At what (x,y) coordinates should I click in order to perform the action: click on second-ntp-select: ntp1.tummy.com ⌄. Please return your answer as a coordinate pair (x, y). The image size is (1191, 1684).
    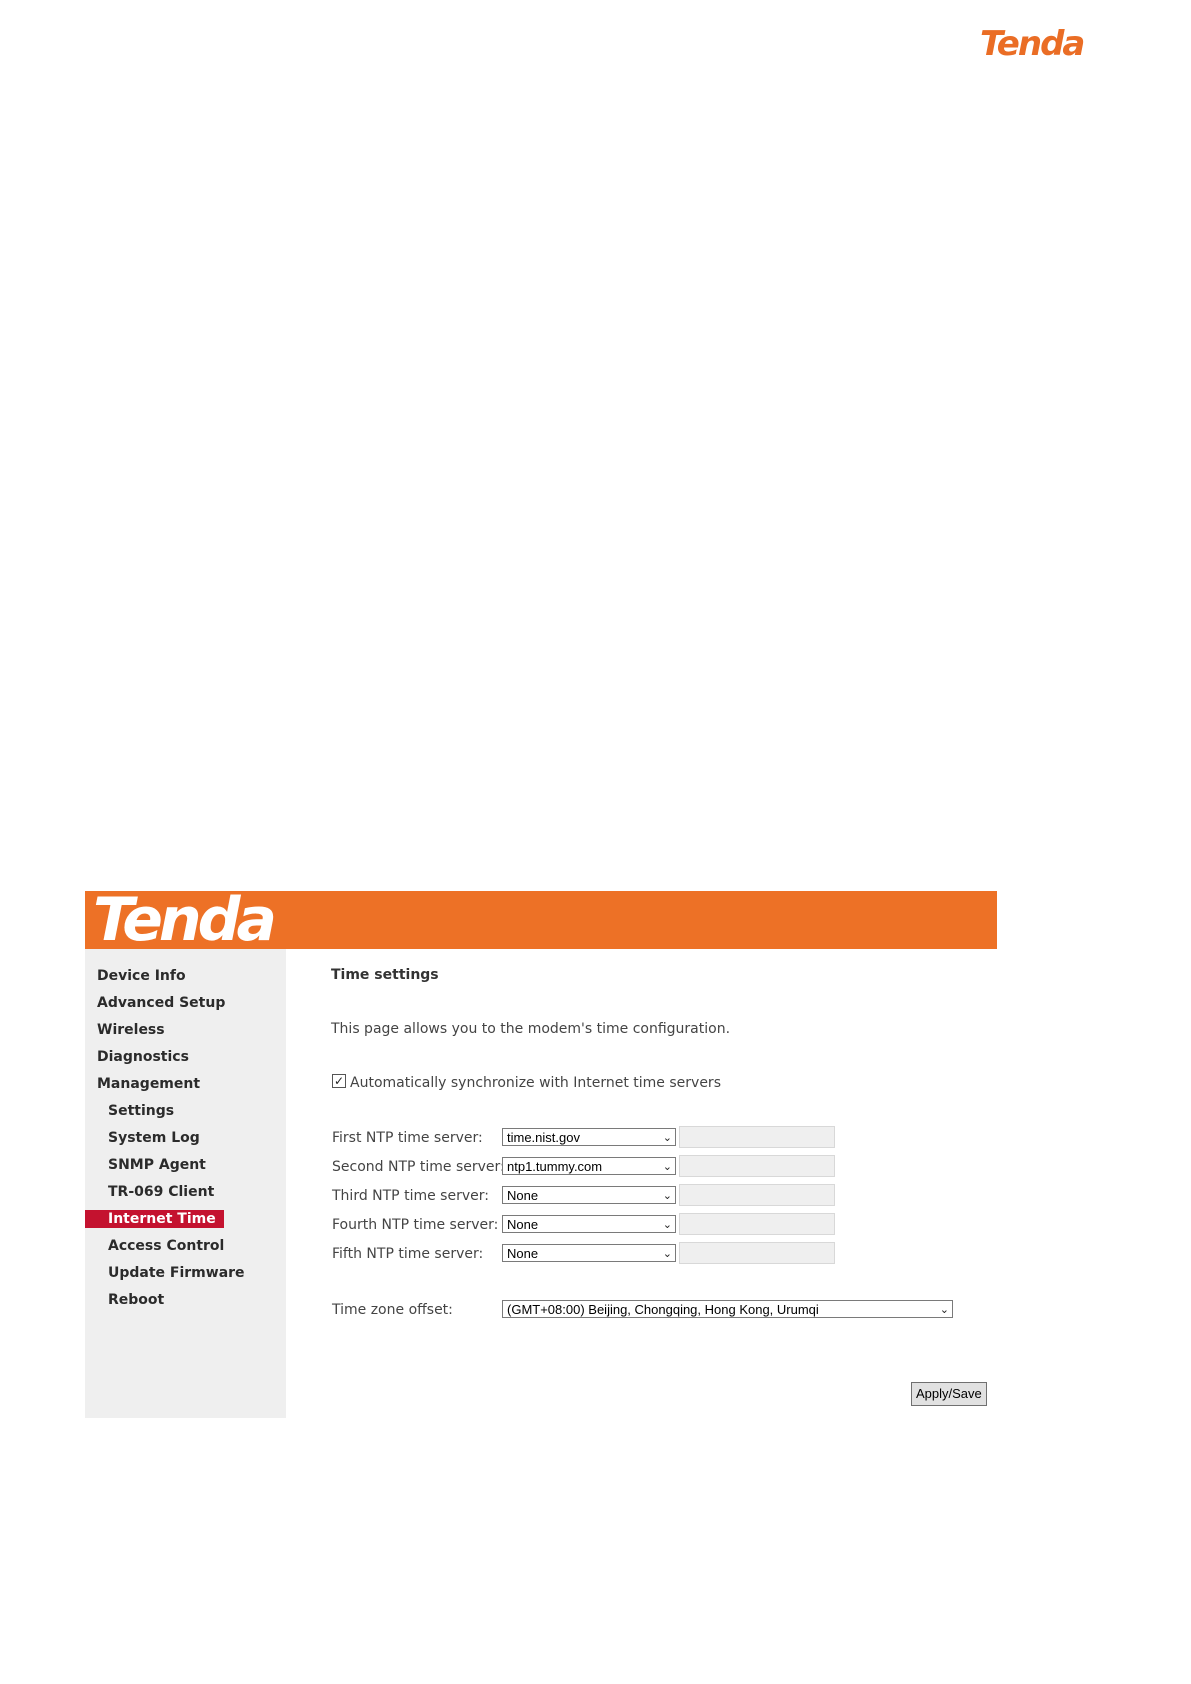
    Looking at the image, I should click on (589, 1166).